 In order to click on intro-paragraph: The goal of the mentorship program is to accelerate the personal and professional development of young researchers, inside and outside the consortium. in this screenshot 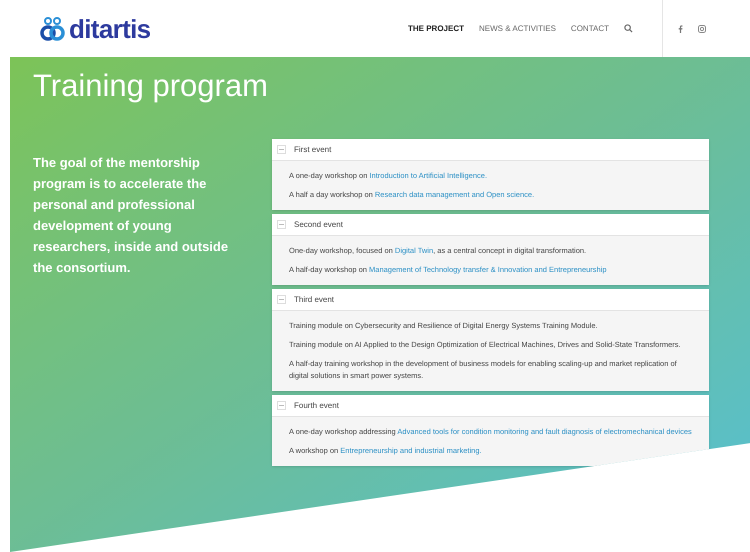, I will do `click(131, 215)`.